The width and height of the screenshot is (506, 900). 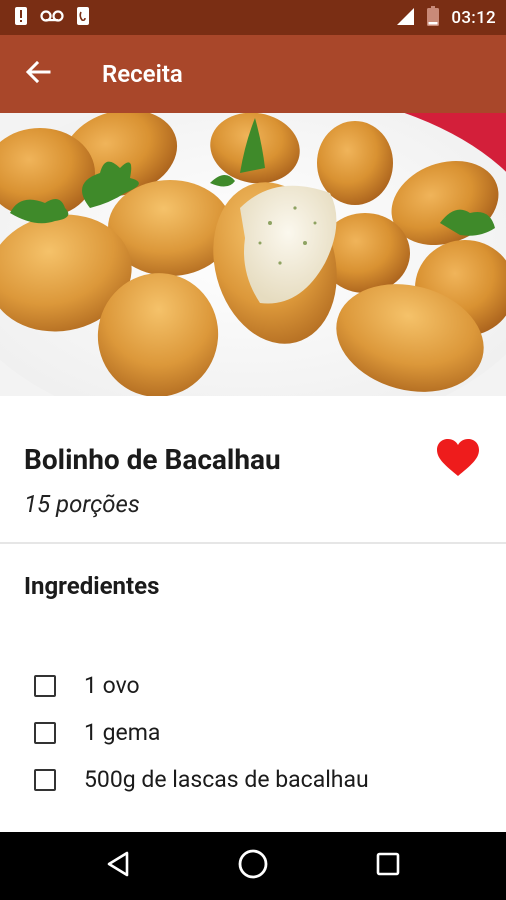 I want to click on ingredient-label: 500g de lascas de bacalhau, so click(x=226, y=779).